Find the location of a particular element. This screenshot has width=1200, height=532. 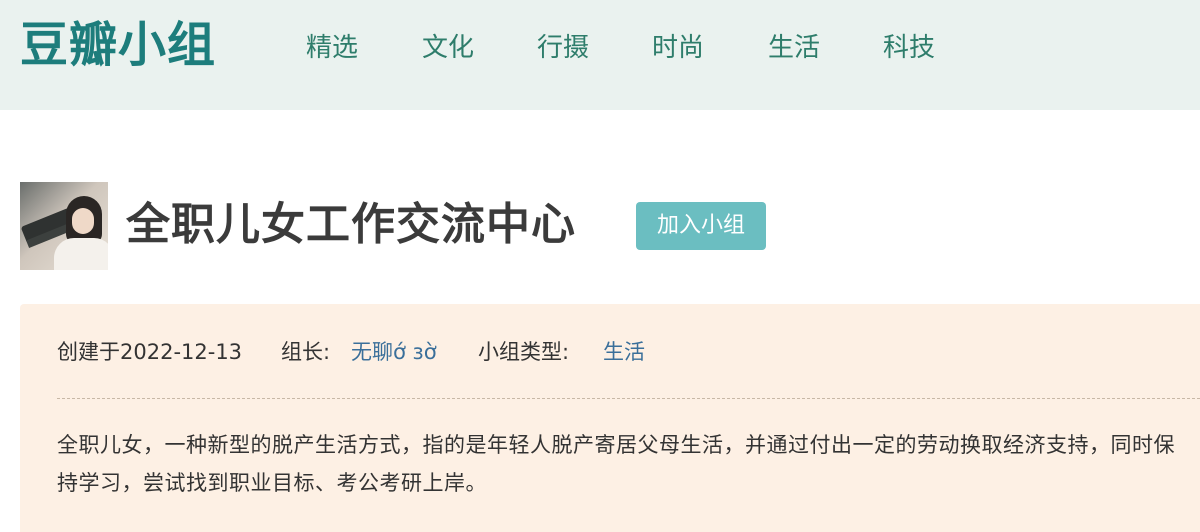

nav-item-featured: 精选 is located at coordinates (332, 48).